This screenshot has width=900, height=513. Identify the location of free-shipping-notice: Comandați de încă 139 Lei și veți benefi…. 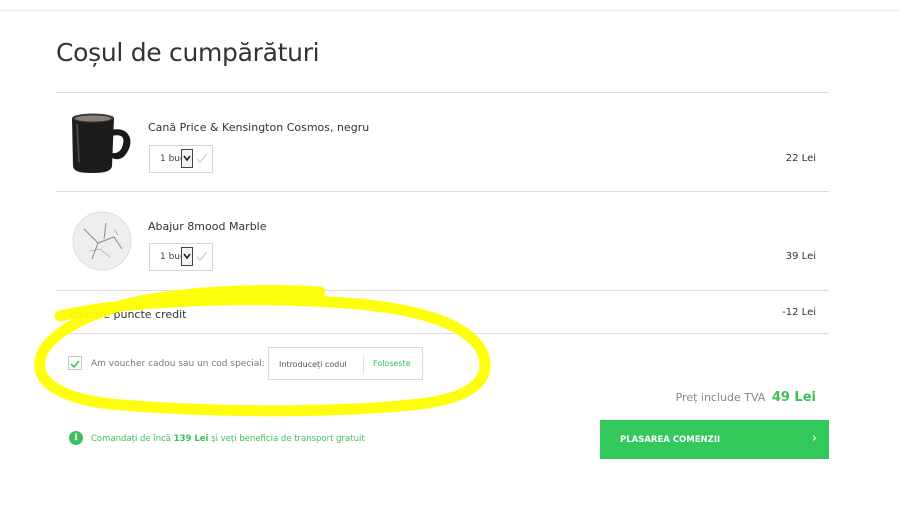
(228, 439).